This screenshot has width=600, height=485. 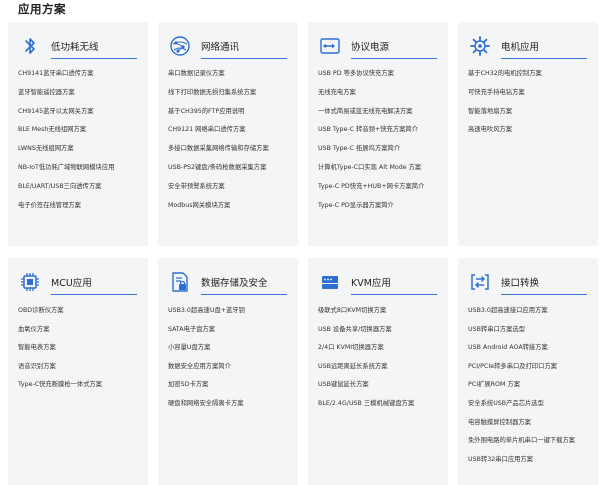 What do you see at coordinates (30, 282) in the screenshot?
I see `chip-icon` at bounding box center [30, 282].